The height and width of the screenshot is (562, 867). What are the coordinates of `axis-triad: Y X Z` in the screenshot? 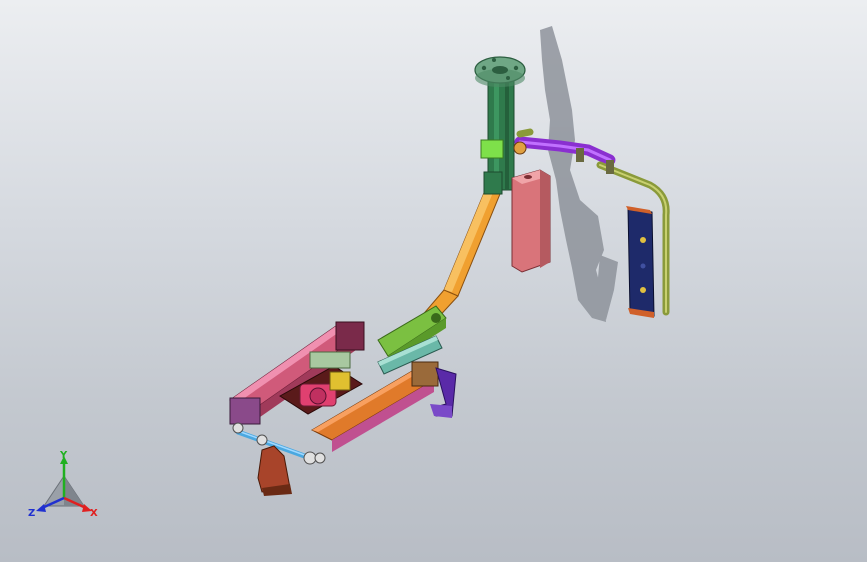 It's located at (64, 486).